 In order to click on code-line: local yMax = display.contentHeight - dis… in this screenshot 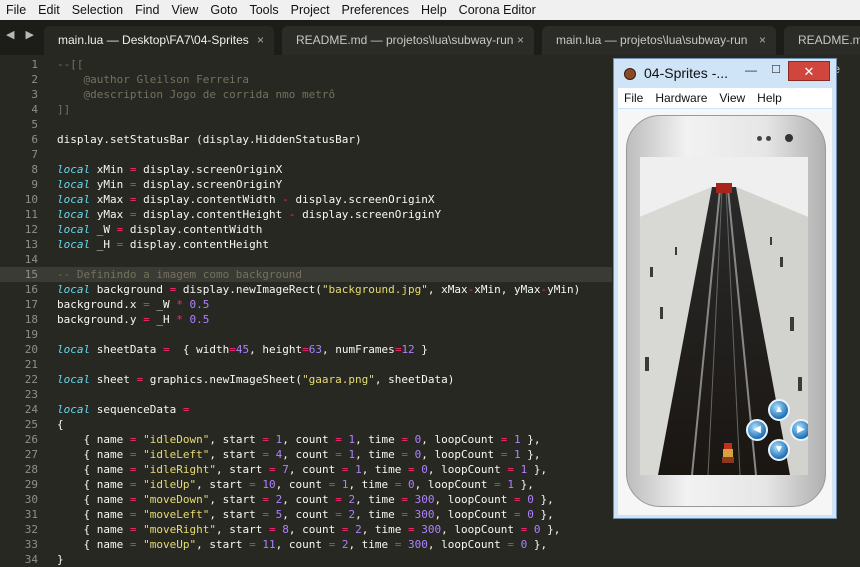, I will do `click(249, 214)`.